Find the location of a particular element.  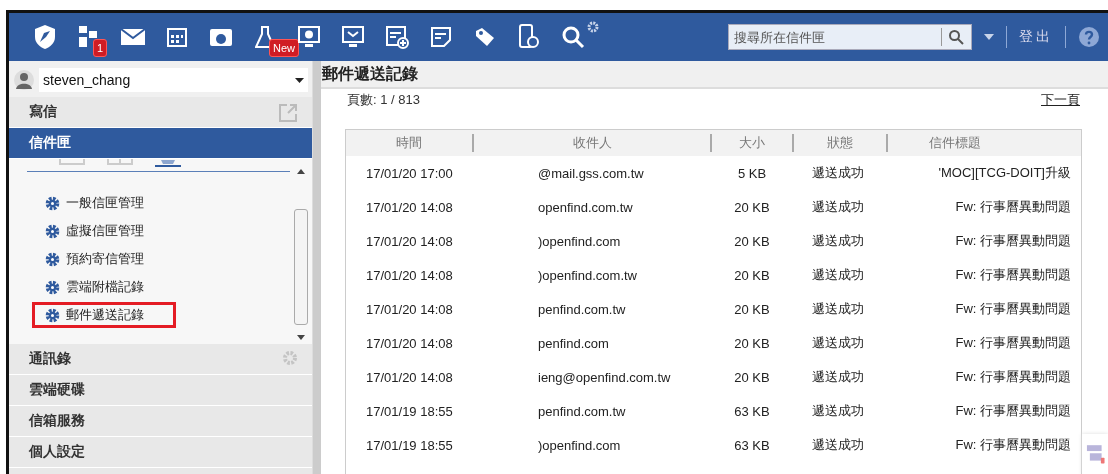

page-count: 頁數: 1 / 813 is located at coordinates (383, 100).